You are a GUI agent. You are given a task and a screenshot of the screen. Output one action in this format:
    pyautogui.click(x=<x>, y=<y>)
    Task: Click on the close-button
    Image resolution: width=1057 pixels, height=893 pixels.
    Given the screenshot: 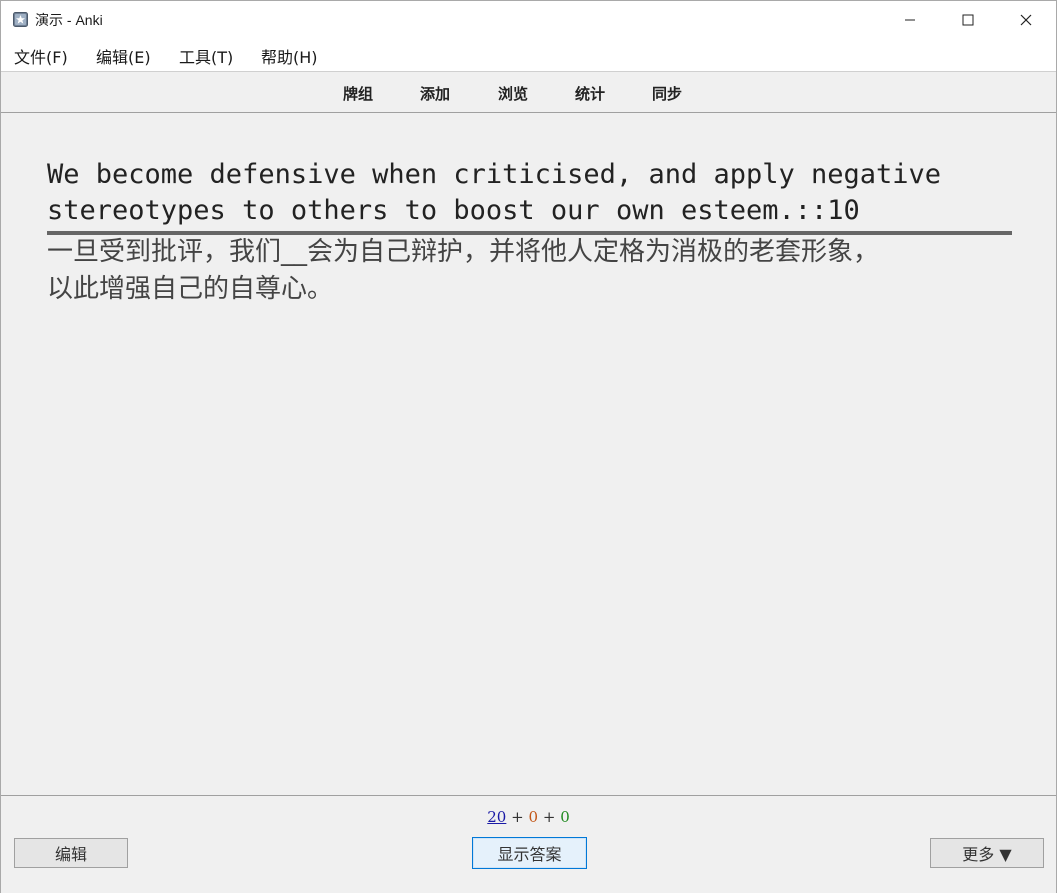 What is the action you would take?
    pyautogui.click(x=1026, y=20)
    